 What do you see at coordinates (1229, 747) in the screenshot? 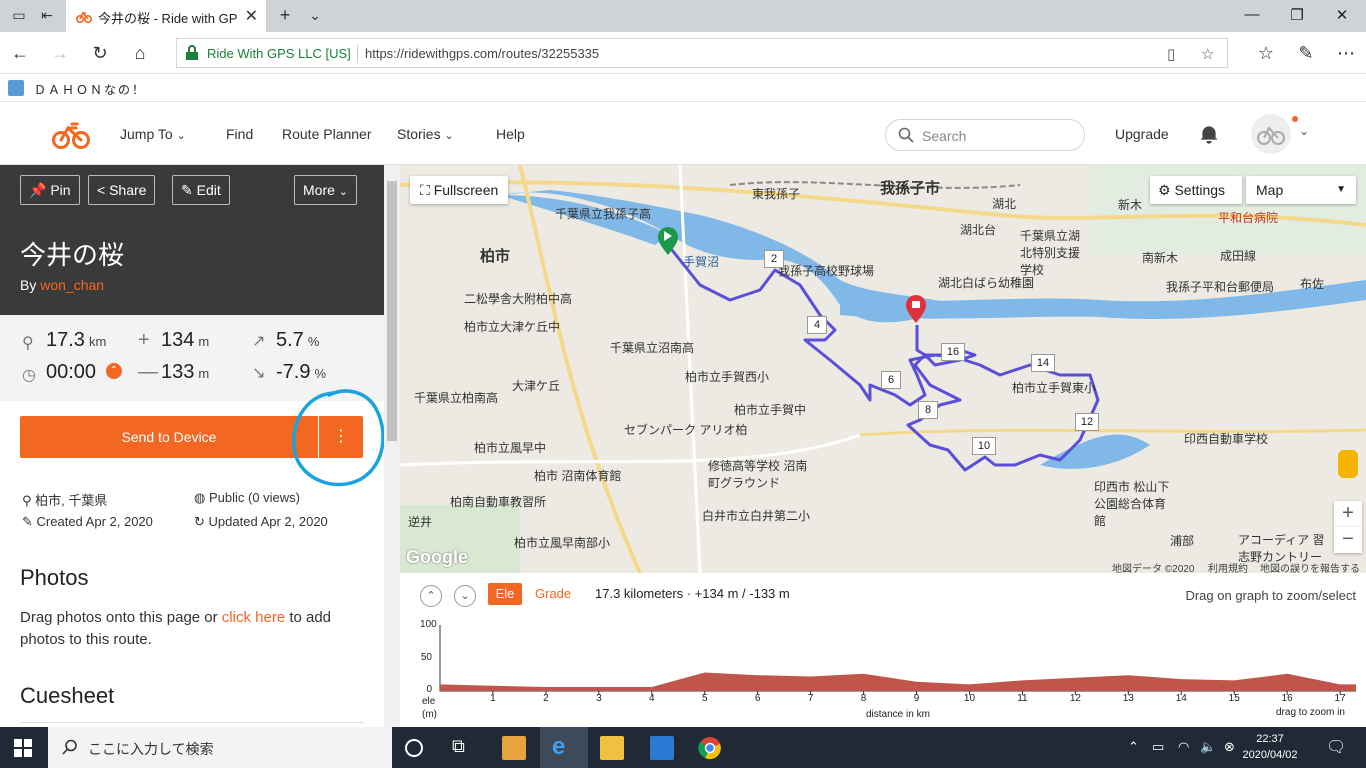
I see `ime-off-icon: ⊗` at bounding box center [1229, 747].